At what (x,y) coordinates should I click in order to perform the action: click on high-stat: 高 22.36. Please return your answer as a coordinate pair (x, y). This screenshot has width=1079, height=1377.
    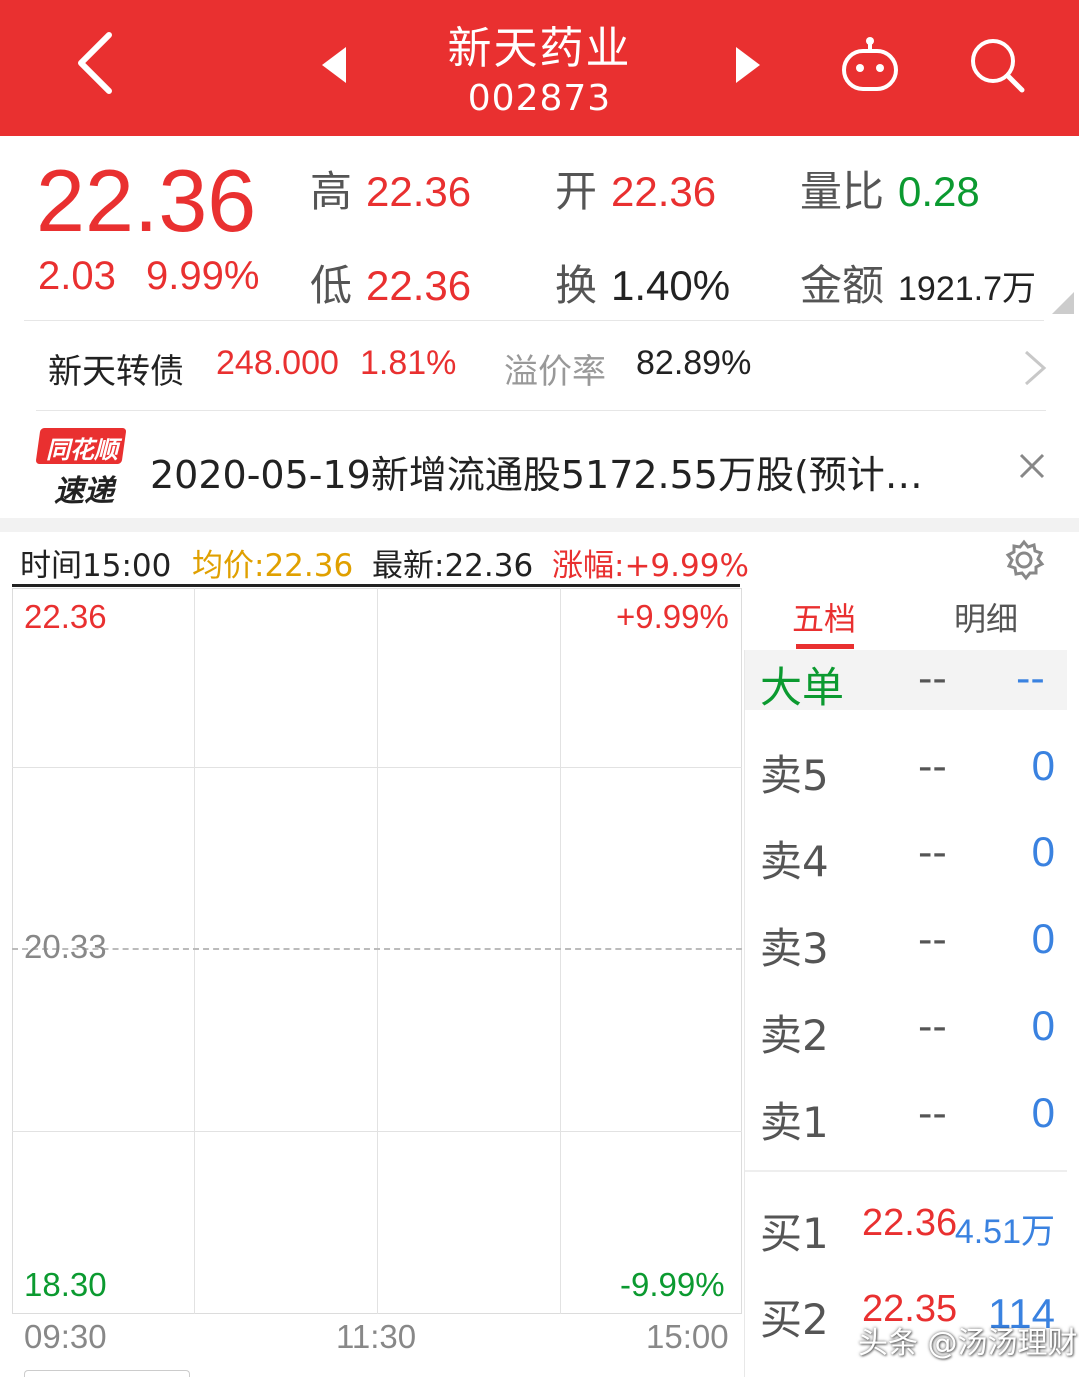
    Looking at the image, I should click on (390, 188).